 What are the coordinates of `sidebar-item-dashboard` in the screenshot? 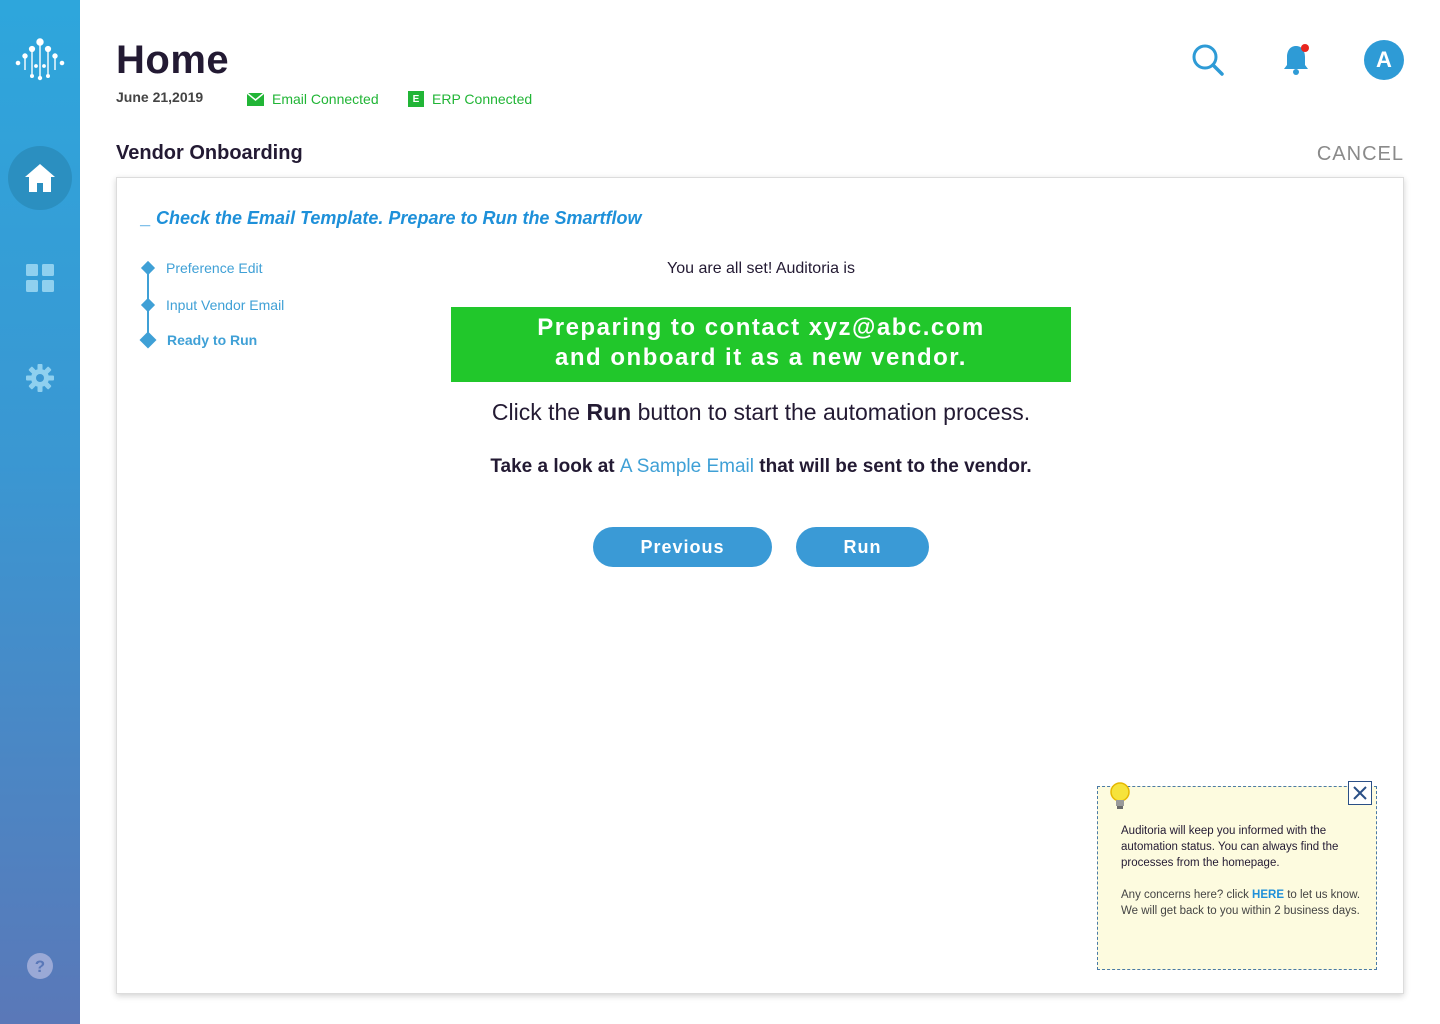 It's located at (40, 278).